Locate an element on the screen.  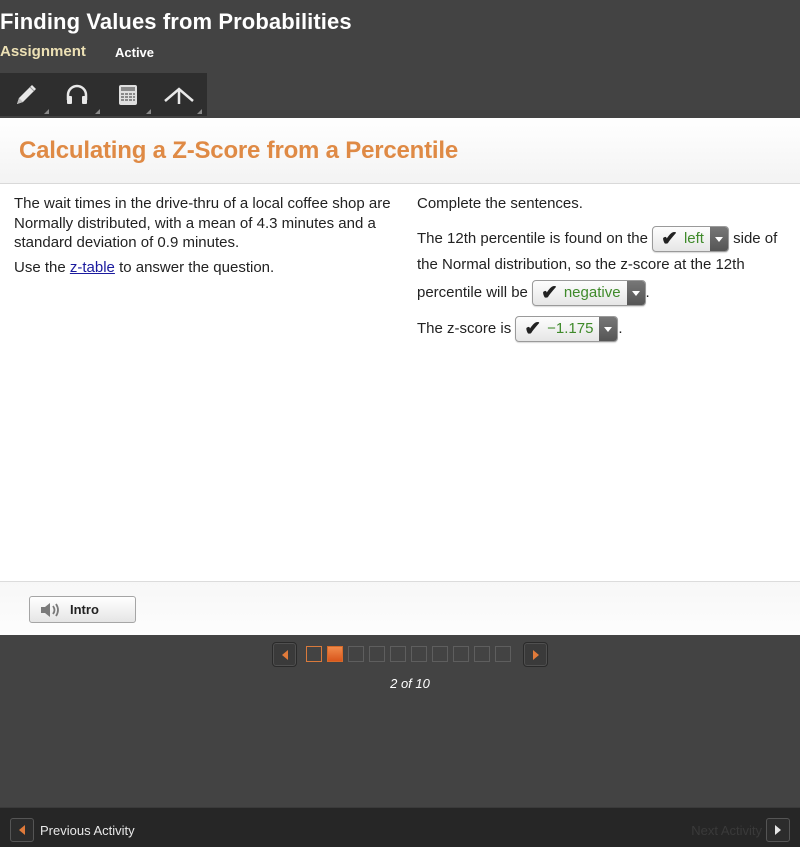
assignment-label: Assignment is located at coordinates (43, 51).